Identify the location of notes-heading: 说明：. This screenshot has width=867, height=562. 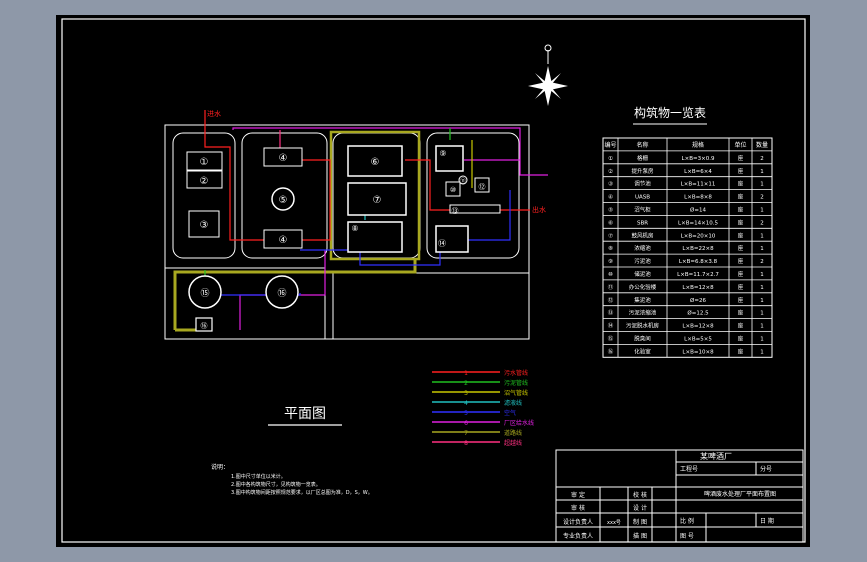
(220, 467).